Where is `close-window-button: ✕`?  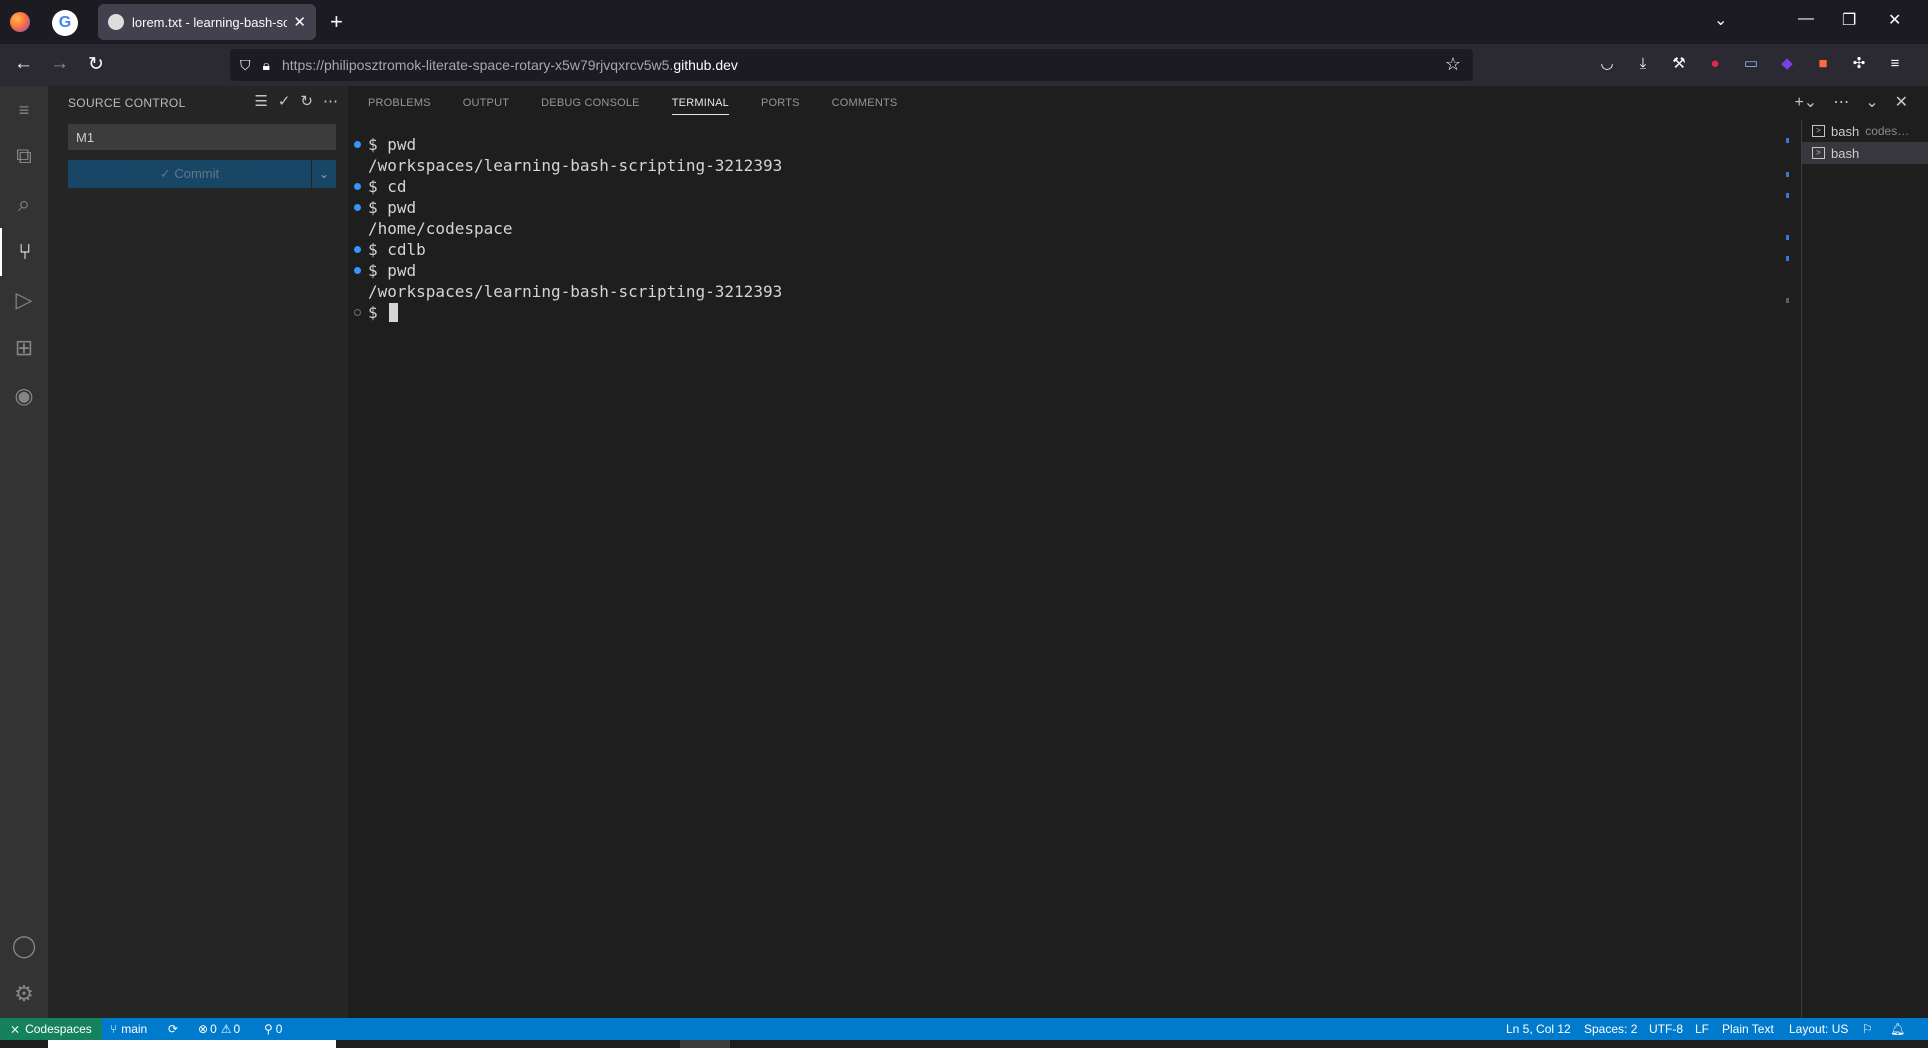 close-window-button: ✕ is located at coordinates (1894, 20).